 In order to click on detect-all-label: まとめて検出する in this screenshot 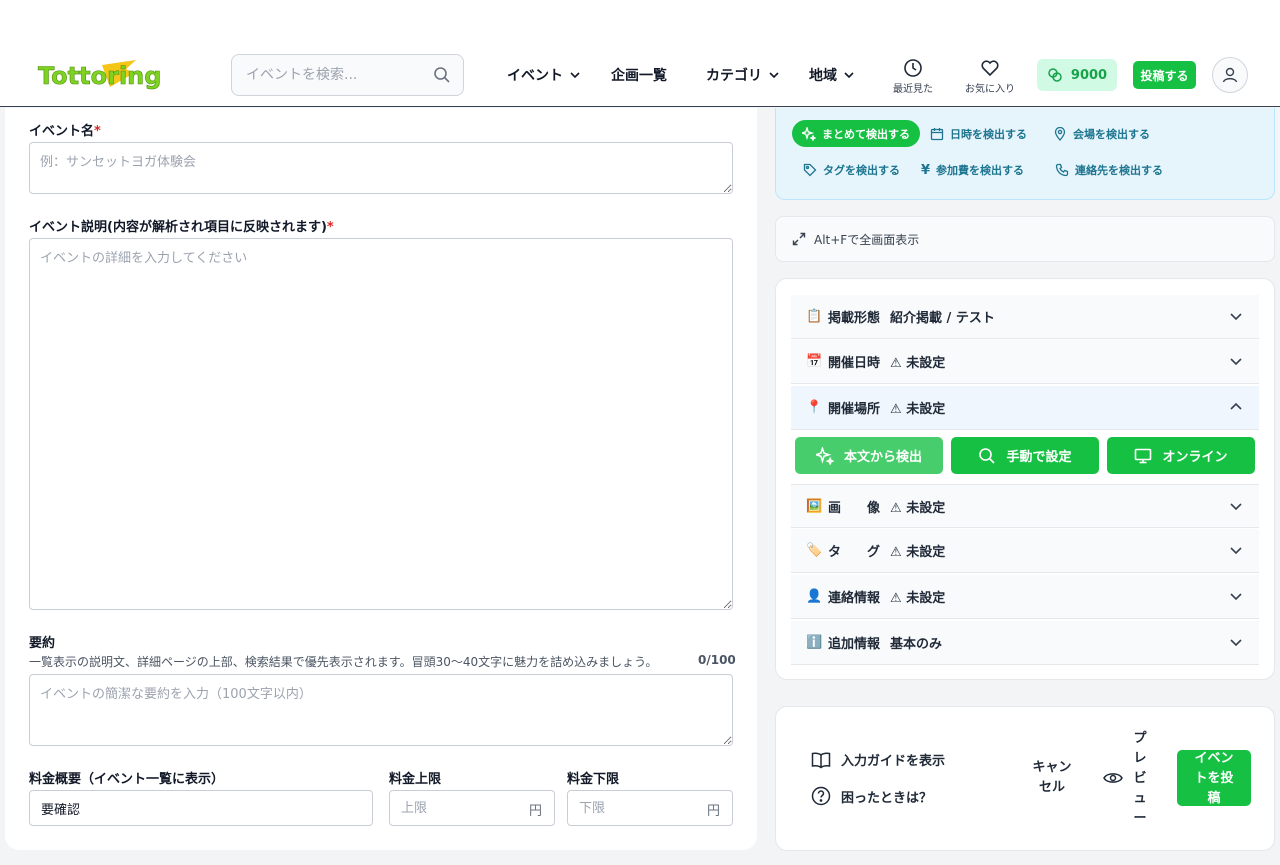, I will do `click(866, 134)`.